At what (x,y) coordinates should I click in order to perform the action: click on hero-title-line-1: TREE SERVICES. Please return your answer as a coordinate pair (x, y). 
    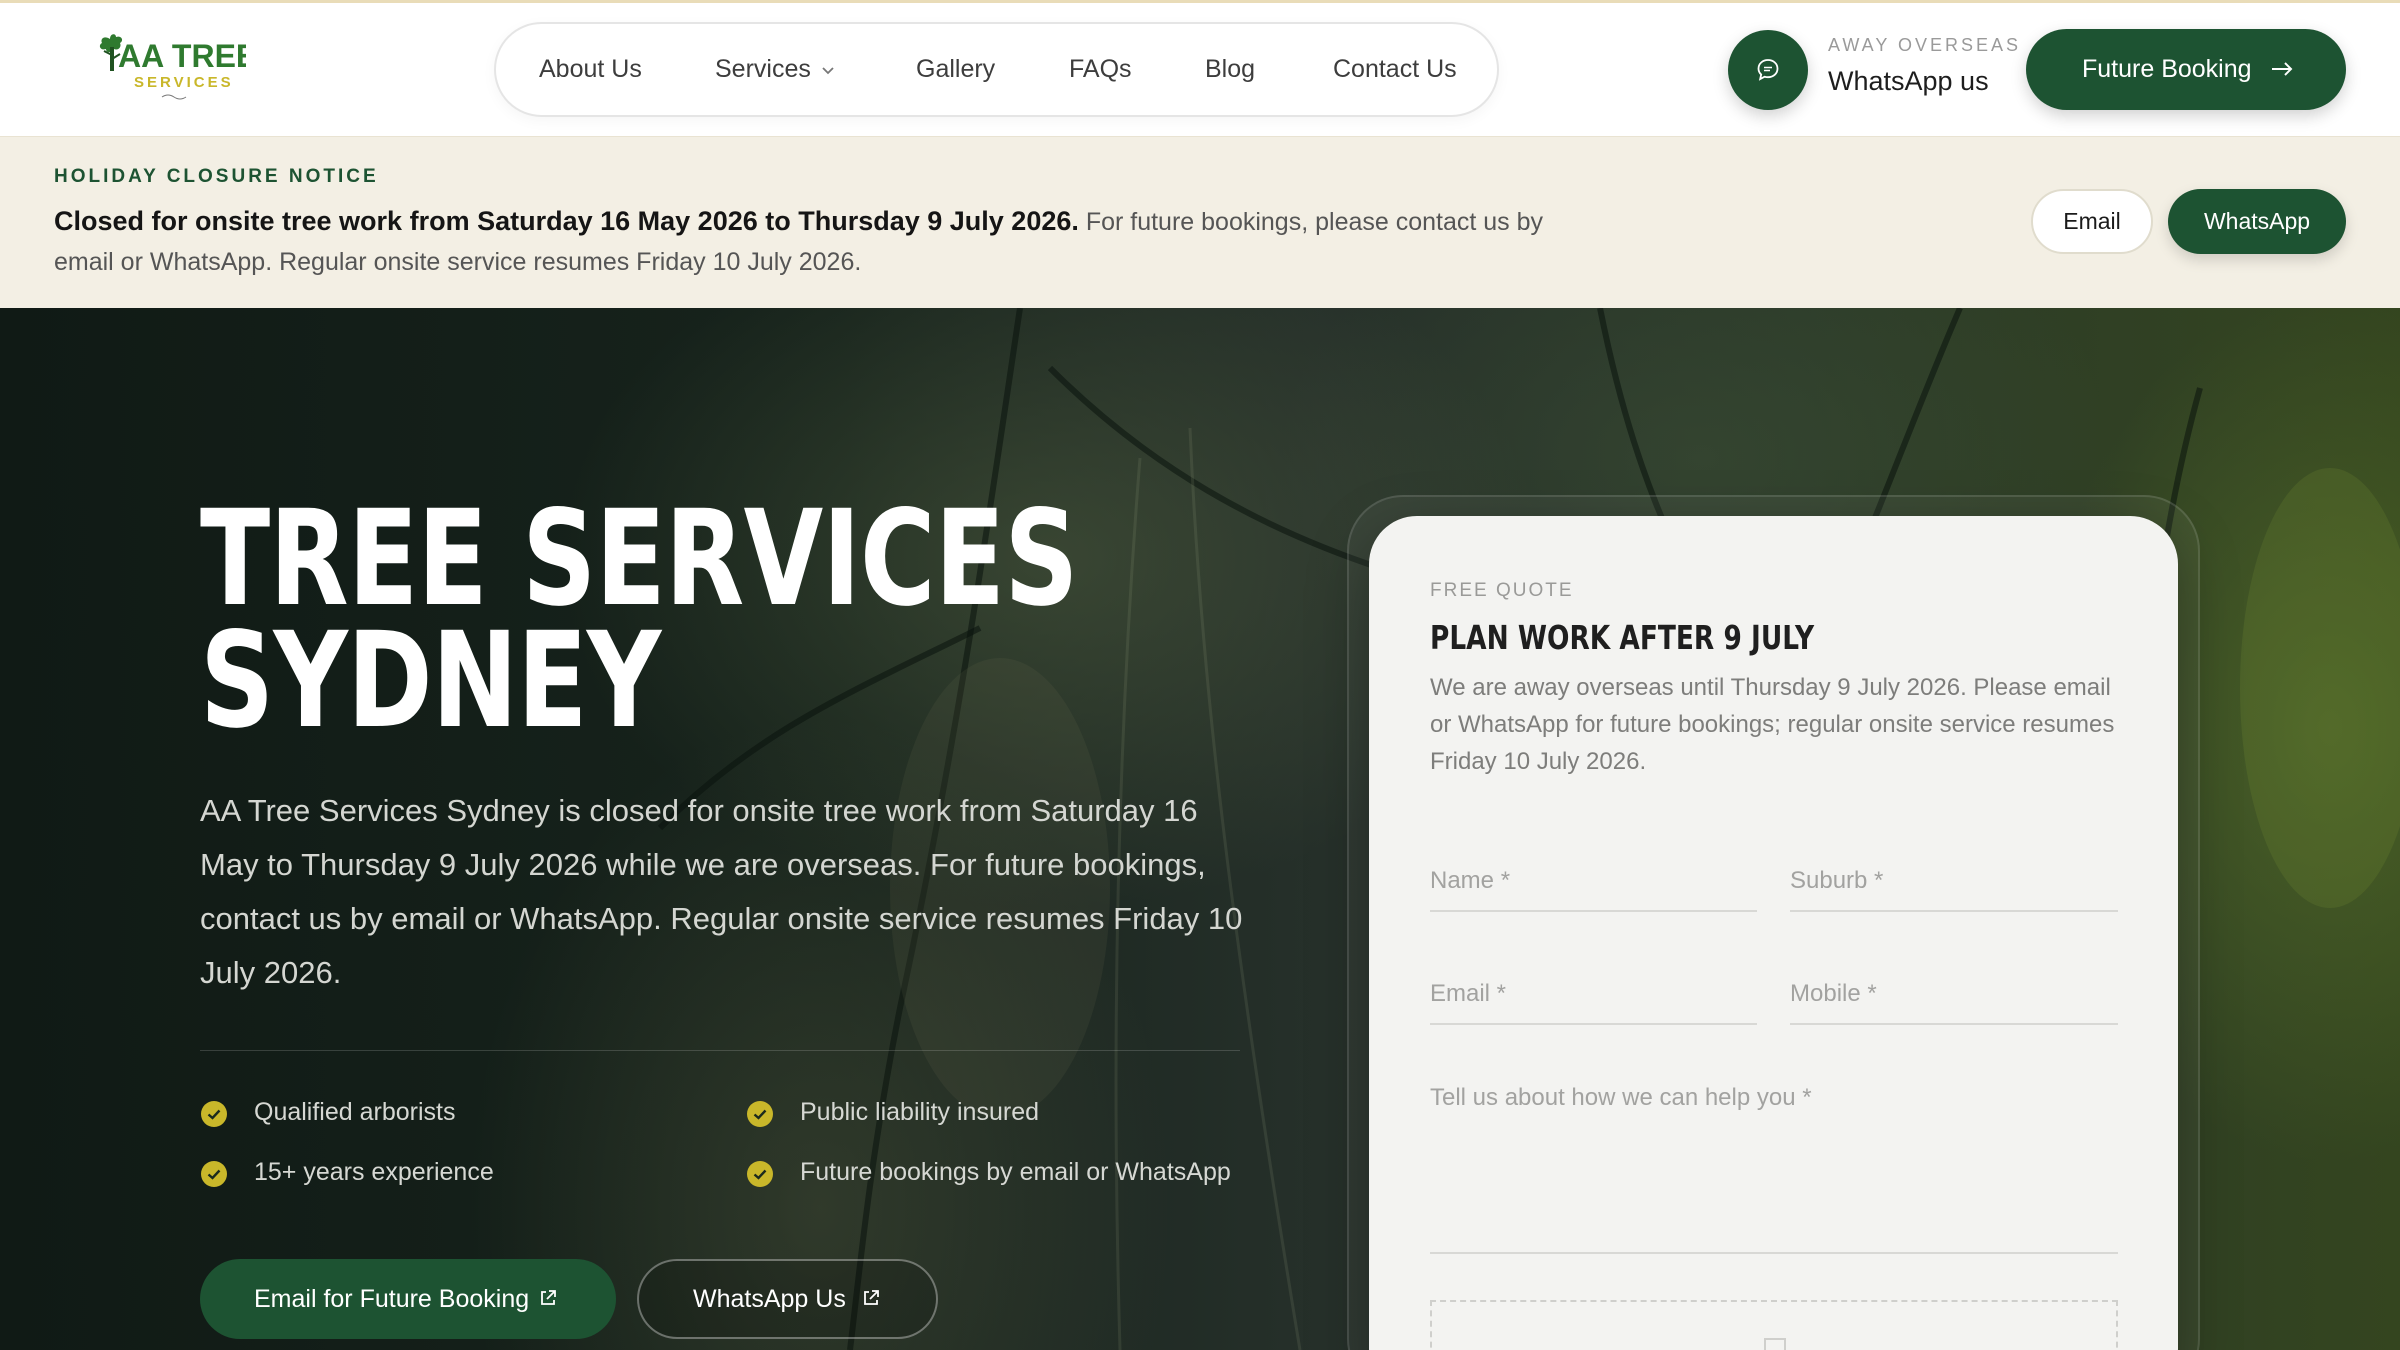
    Looking at the image, I should click on (639, 559).